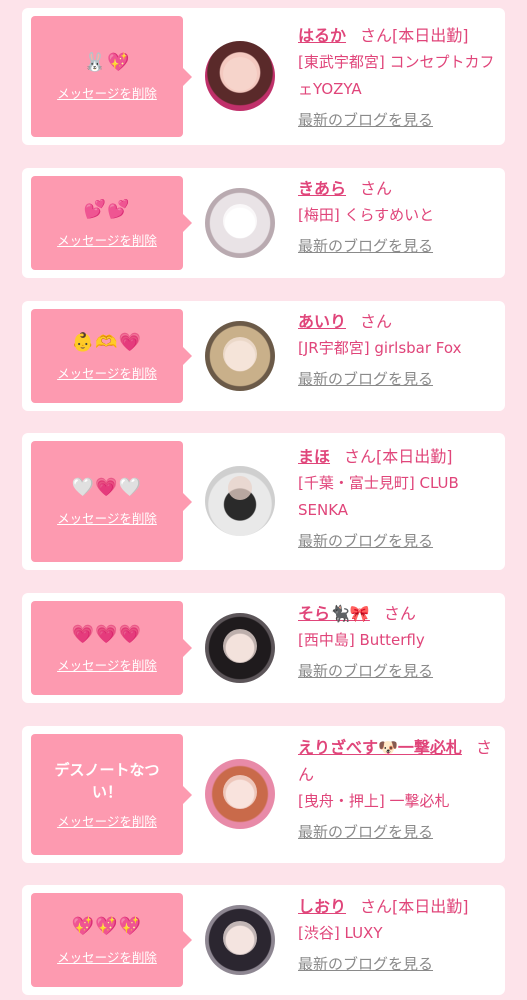 Image resolution: width=527 pixels, height=1000 pixels. Describe the element at coordinates (380, 348) in the screenshot. I see `shop-name: [JR宇都宮] girlsbar Fox` at that location.